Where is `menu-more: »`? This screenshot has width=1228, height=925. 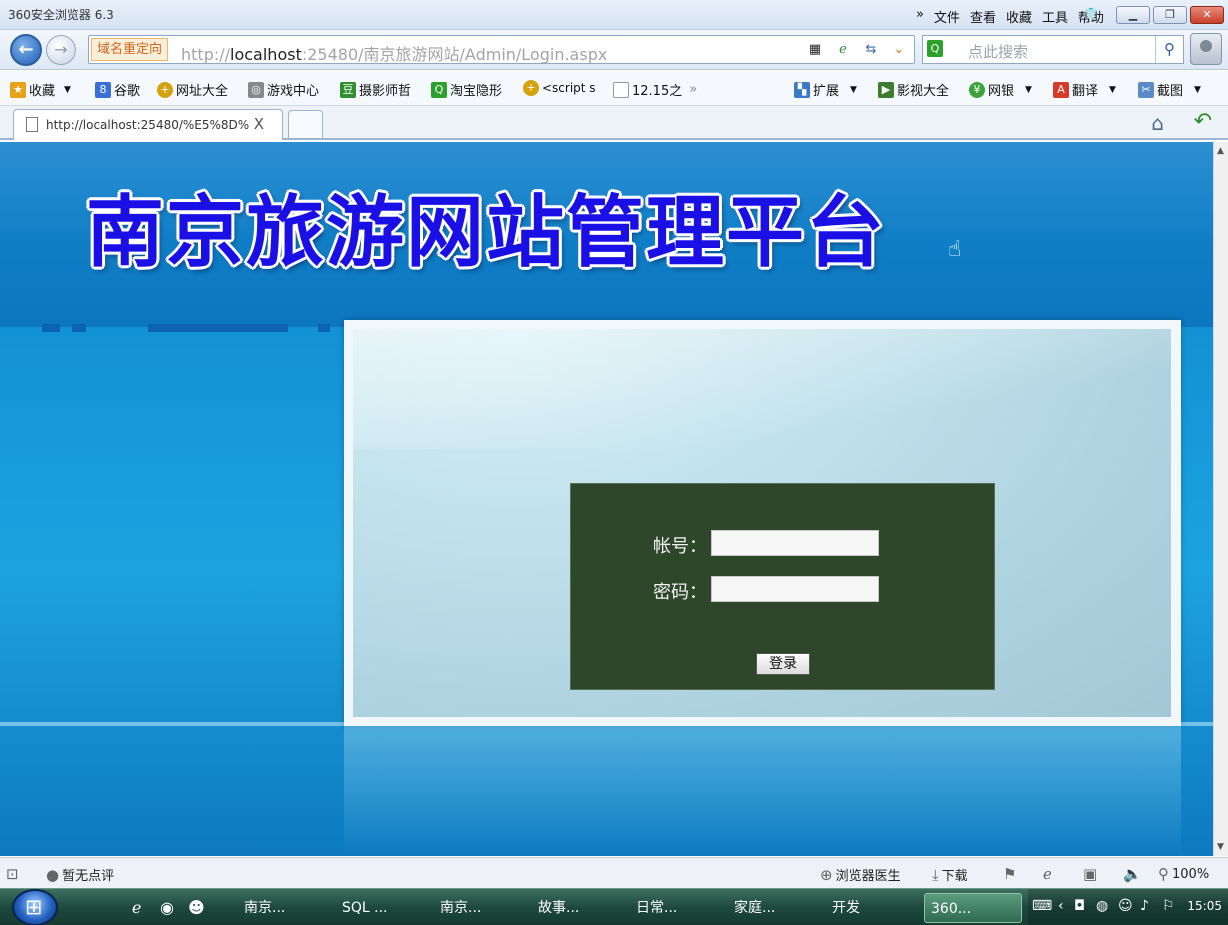 menu-more: » is located at coordinates (920, 16).